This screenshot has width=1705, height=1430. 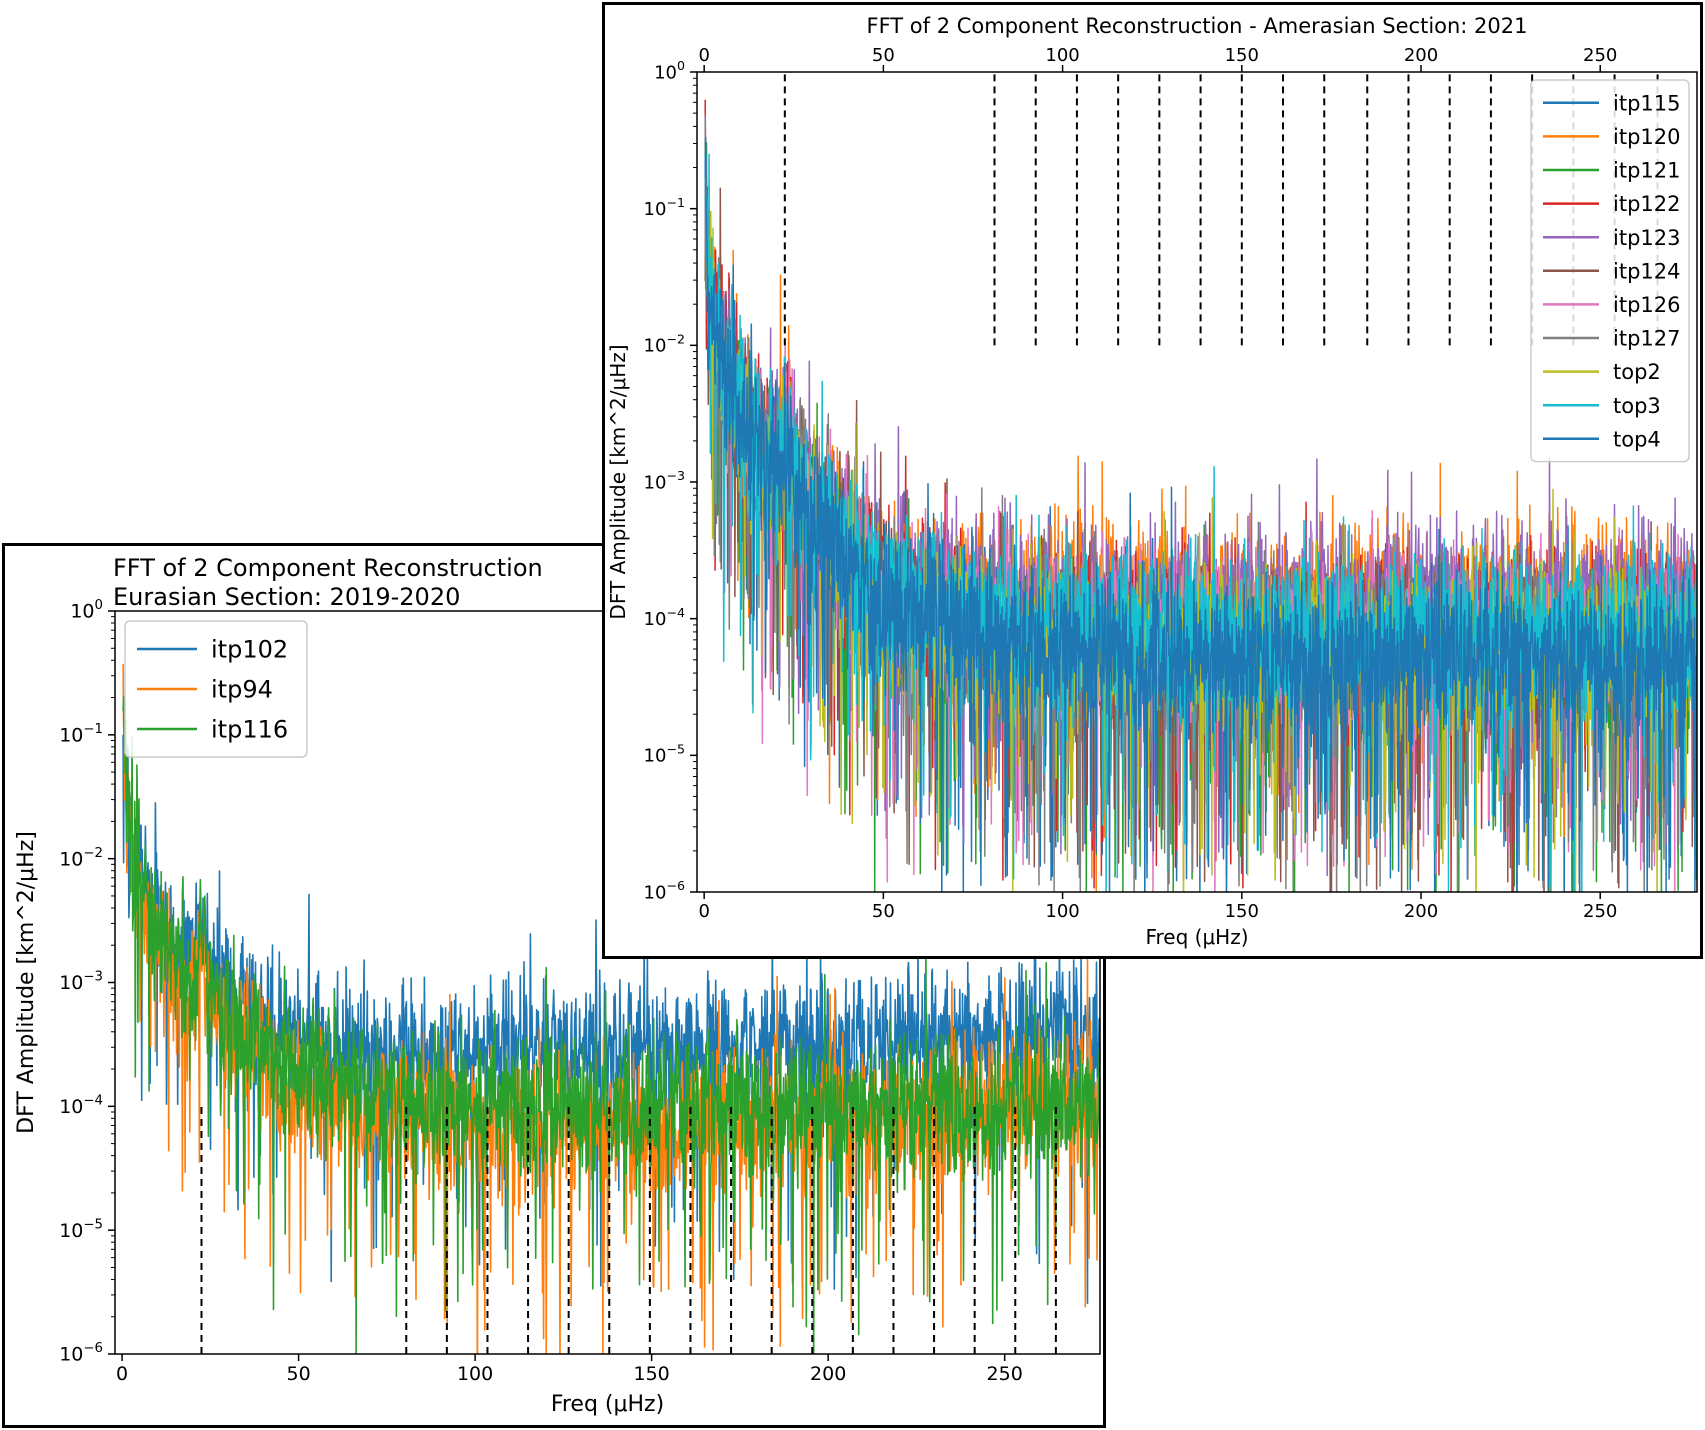 I want to click on legend-label: itp116, so click(x=249, y=730).